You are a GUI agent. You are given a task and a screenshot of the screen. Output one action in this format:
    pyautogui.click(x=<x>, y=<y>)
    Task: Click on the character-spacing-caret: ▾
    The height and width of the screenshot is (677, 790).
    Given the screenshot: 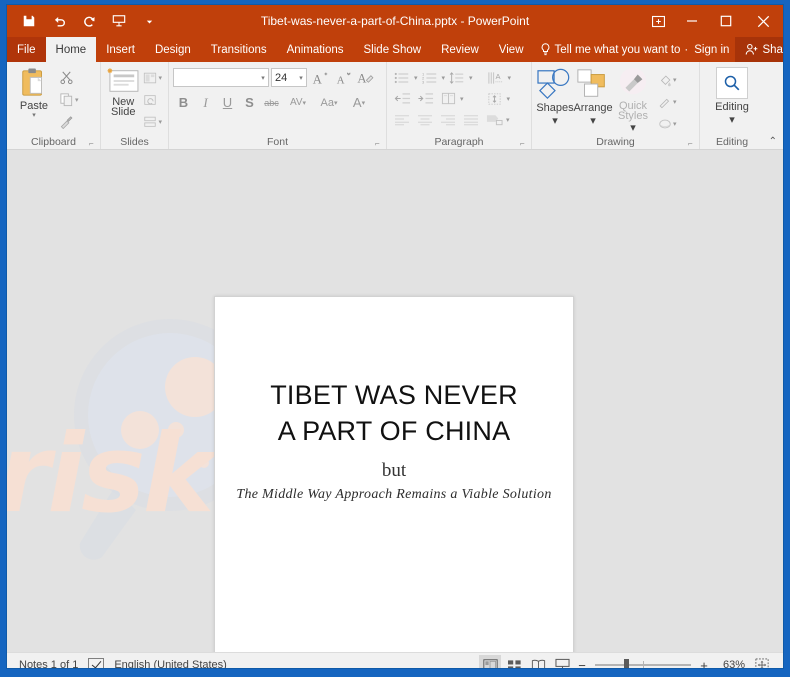 What is the action you would take?
    pyautogui.click(x=305, y=103)
    